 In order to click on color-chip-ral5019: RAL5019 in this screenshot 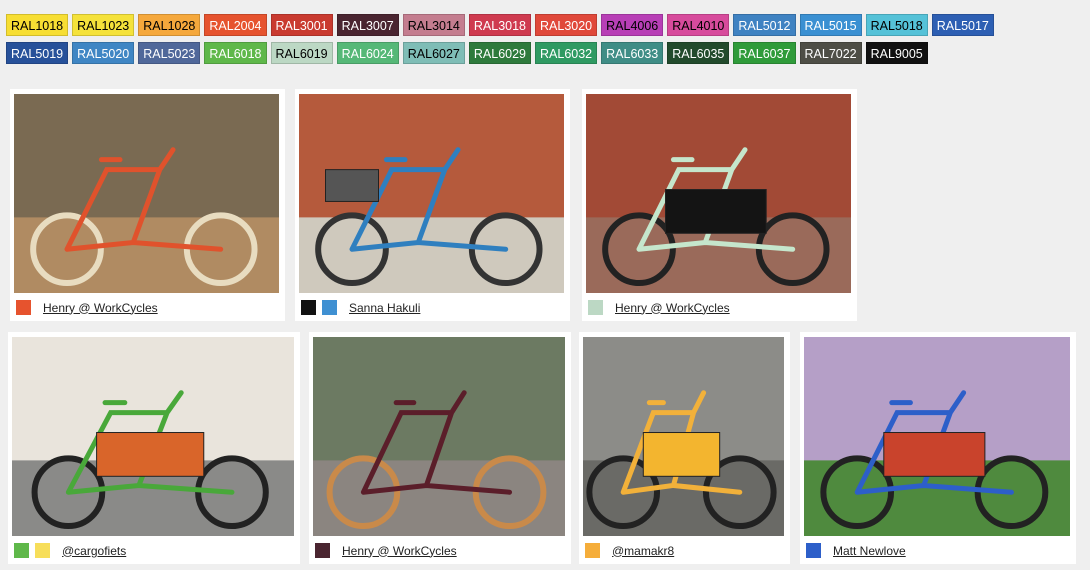, I will do `click(37, 53)`.